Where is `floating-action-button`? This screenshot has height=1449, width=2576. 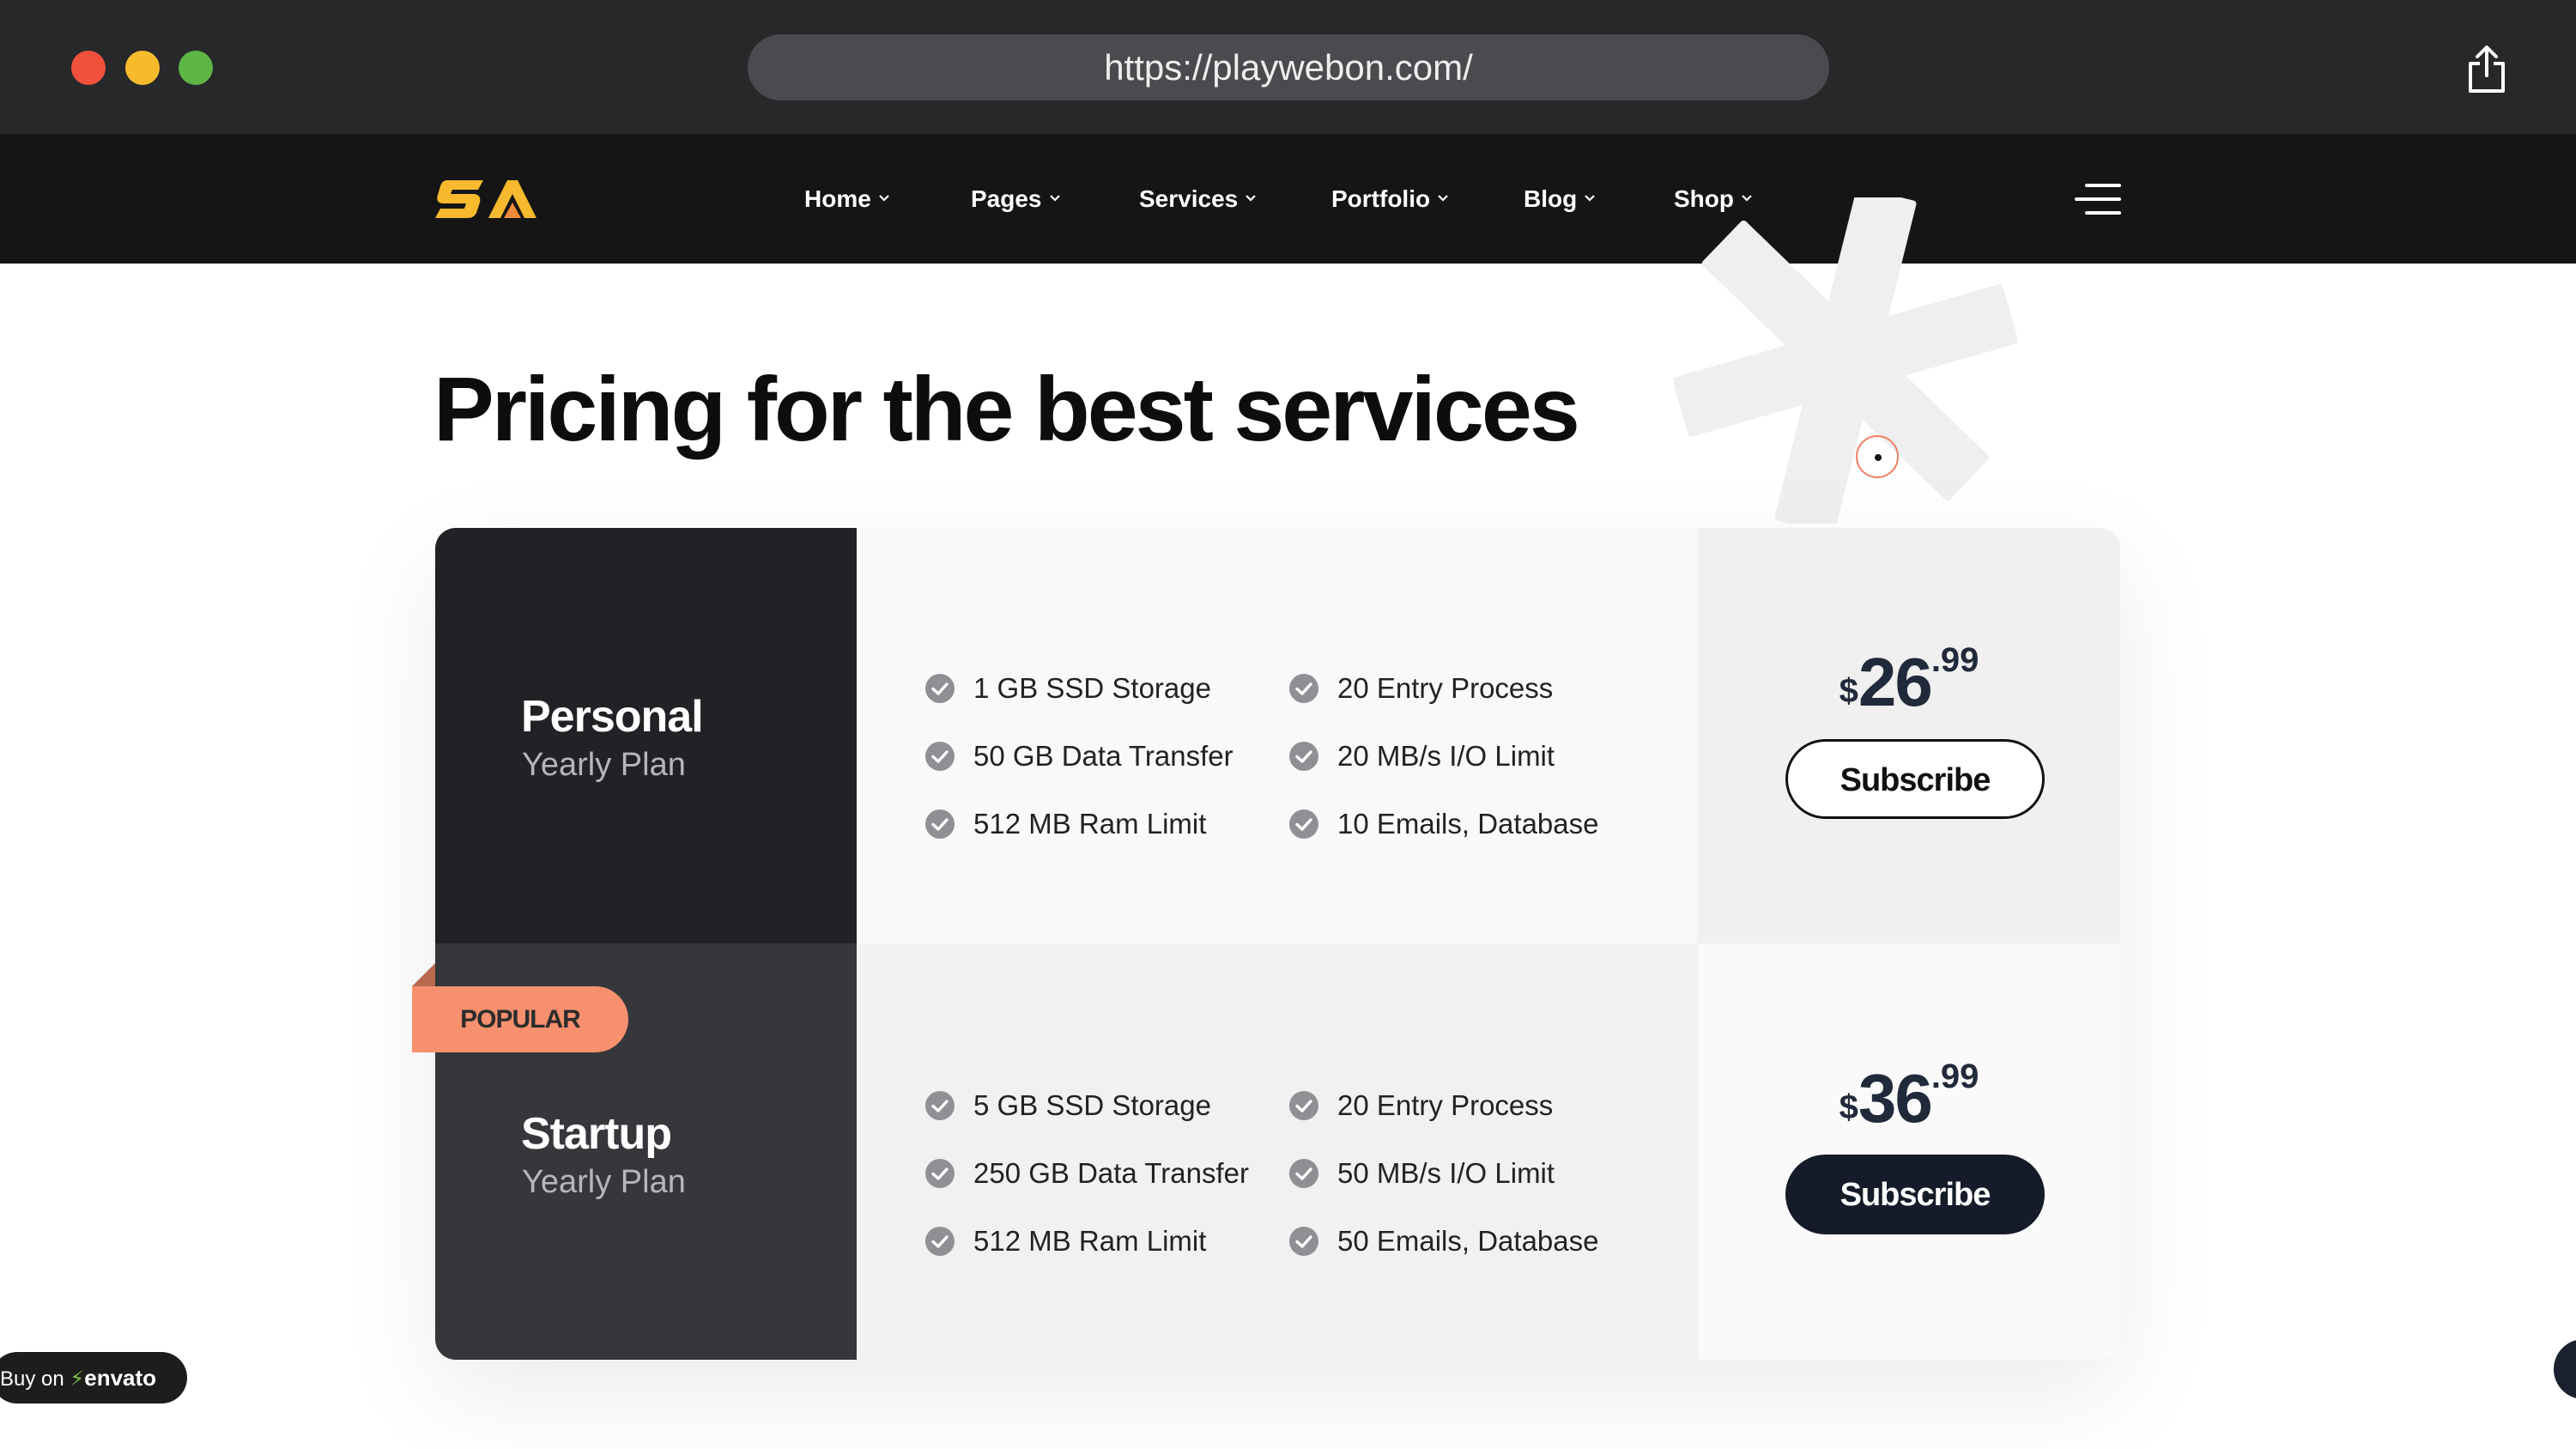 floating-action-button is located at coordinates (2565, 1369).